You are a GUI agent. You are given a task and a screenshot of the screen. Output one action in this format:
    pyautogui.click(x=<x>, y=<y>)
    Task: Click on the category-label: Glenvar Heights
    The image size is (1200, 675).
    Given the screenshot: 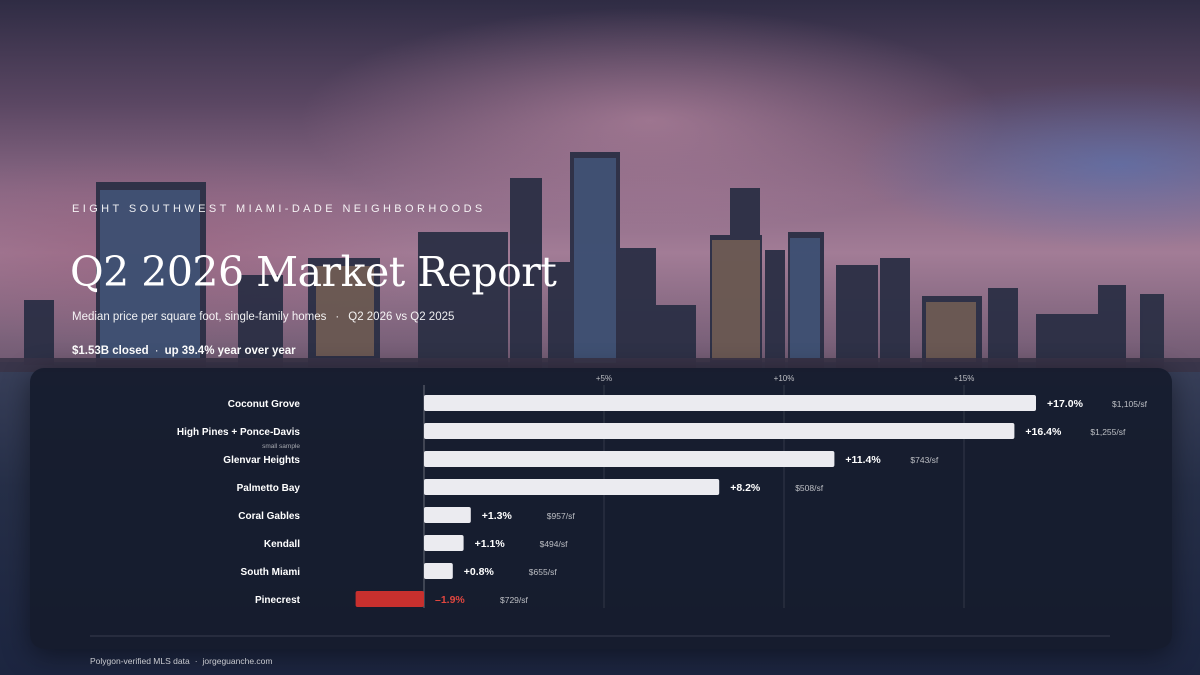 What is the action you would take?
    pyautogui.click(x=261, y=460)
    